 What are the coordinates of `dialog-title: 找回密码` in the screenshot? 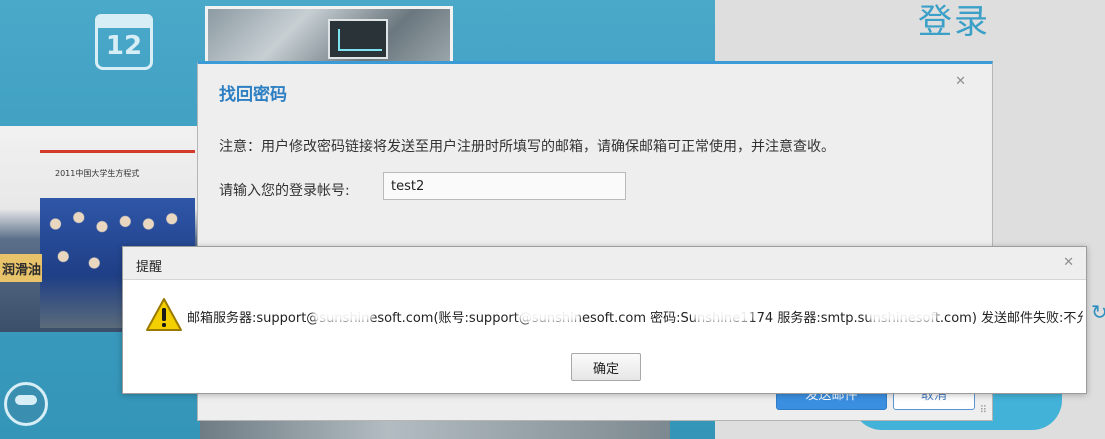 It's located at (253, 95).